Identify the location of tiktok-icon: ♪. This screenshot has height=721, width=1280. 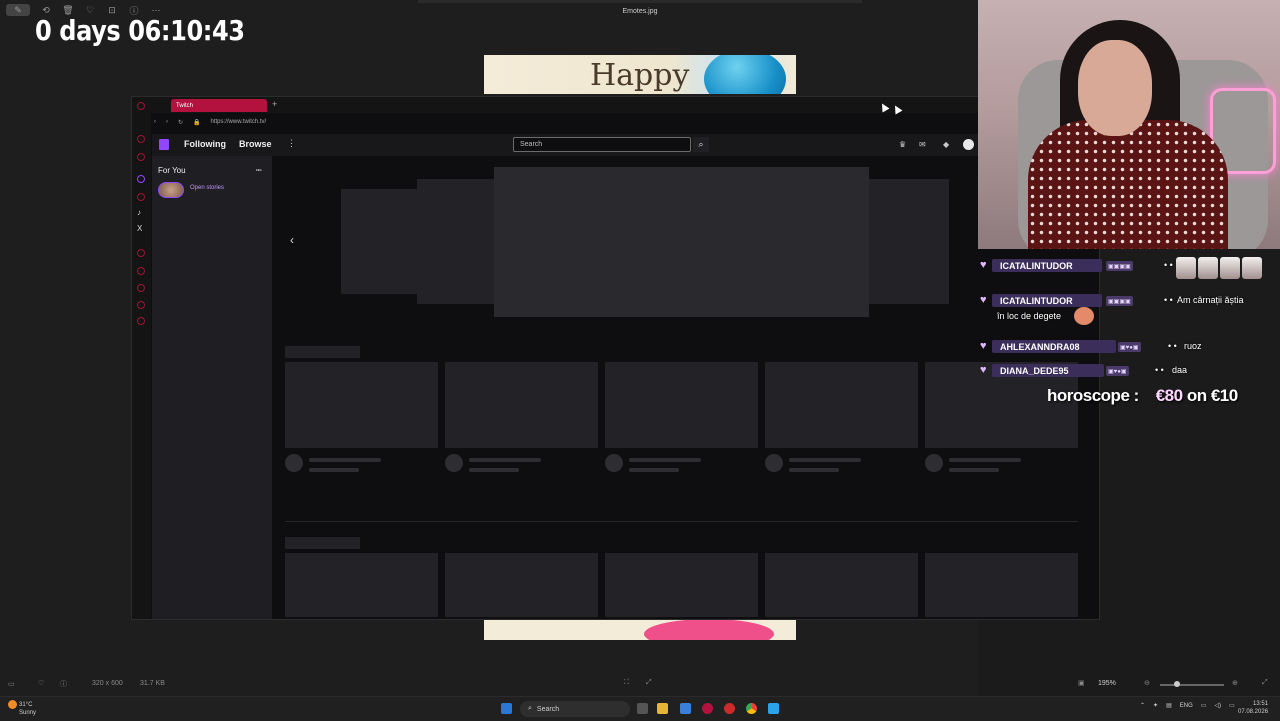
(139, 212).